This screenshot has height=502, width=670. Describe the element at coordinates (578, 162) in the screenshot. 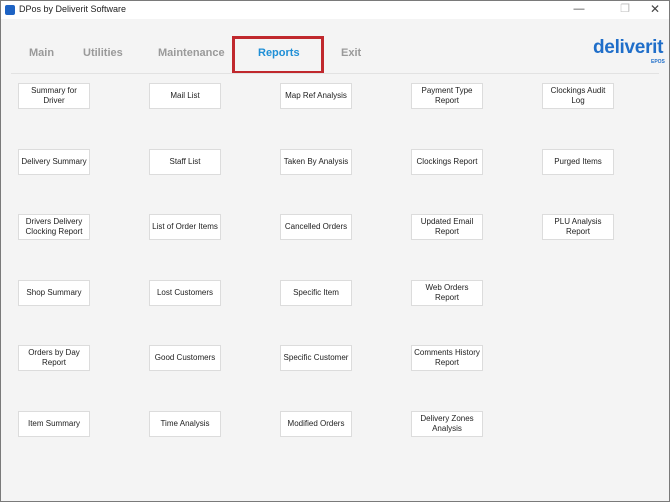

I see `purged-items-button: Purged Items` at that location.